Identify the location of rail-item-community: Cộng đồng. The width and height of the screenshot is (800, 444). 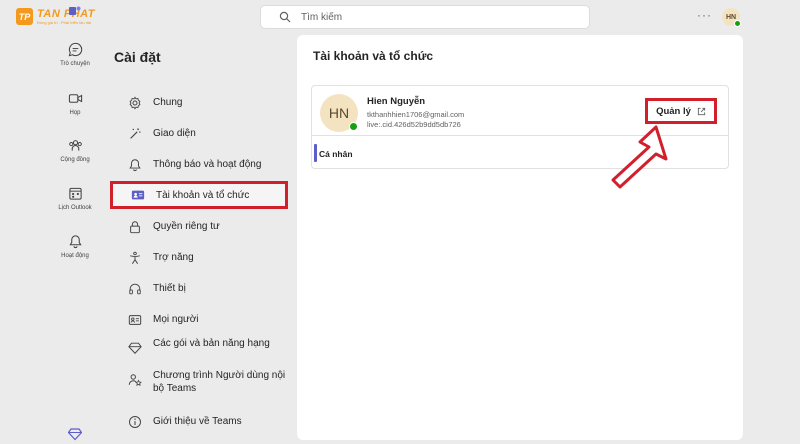
(75, 150).